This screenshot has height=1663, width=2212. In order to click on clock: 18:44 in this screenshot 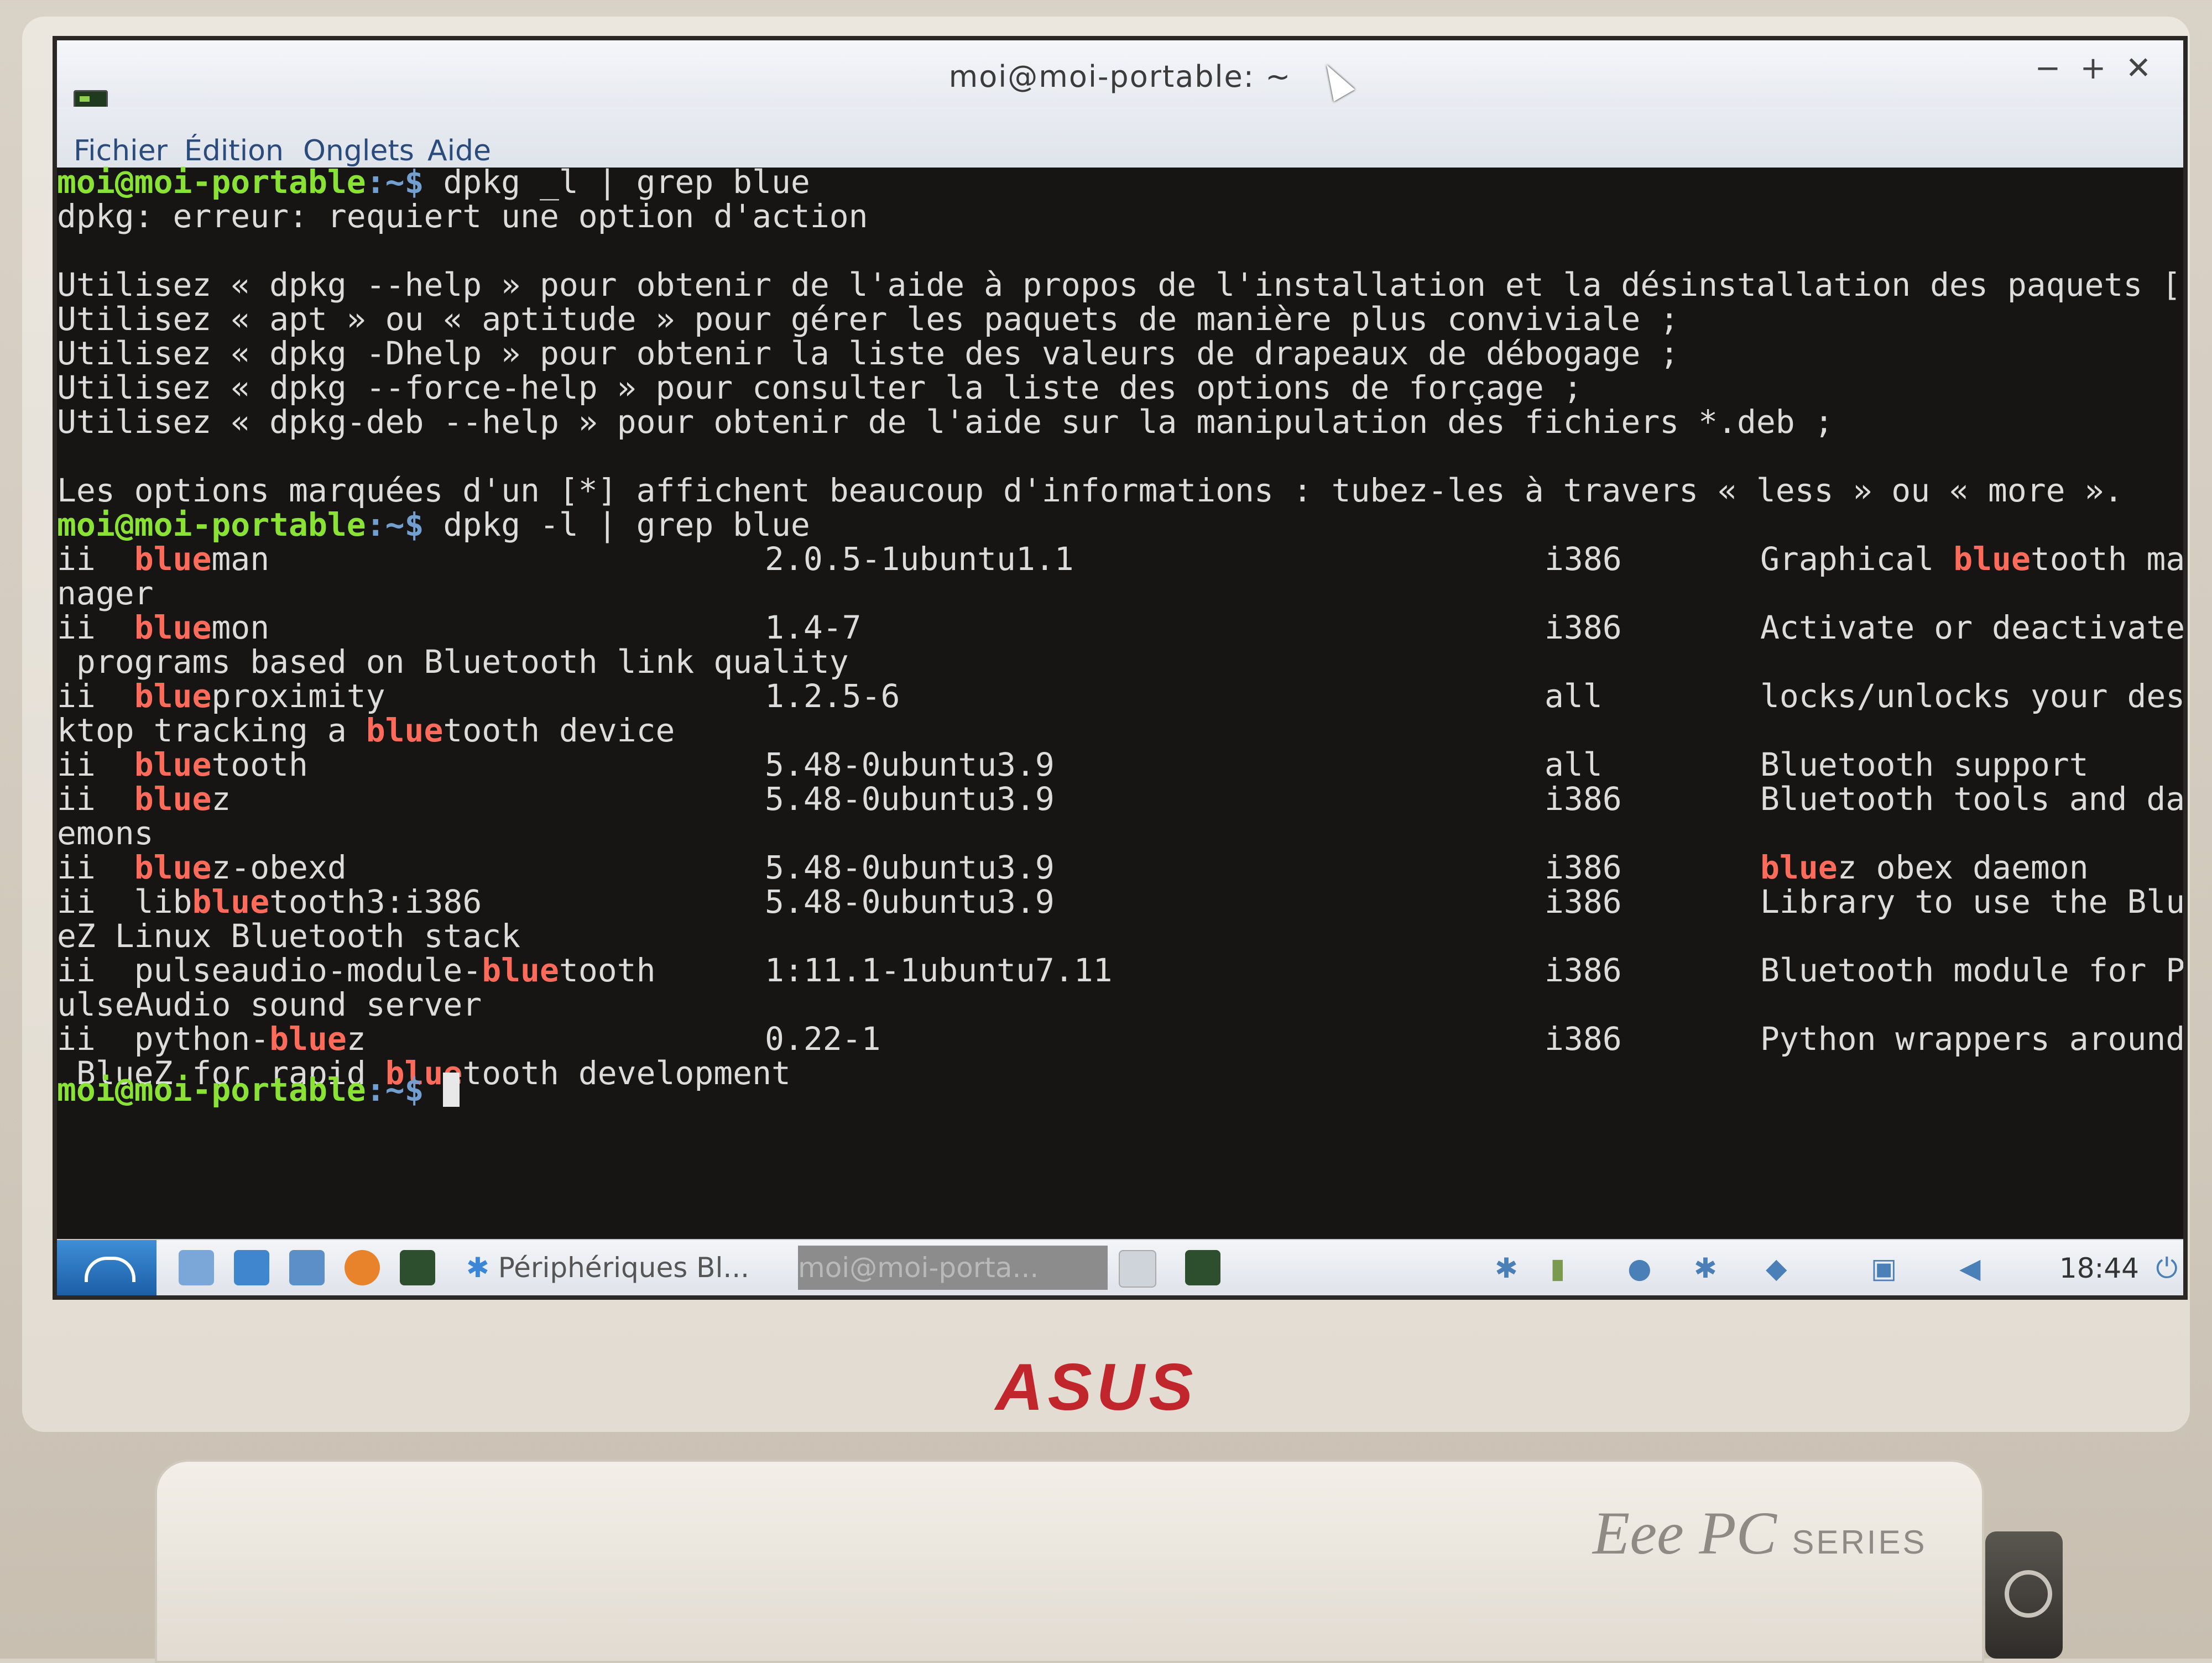, I will do `click(2099, 1268)`.